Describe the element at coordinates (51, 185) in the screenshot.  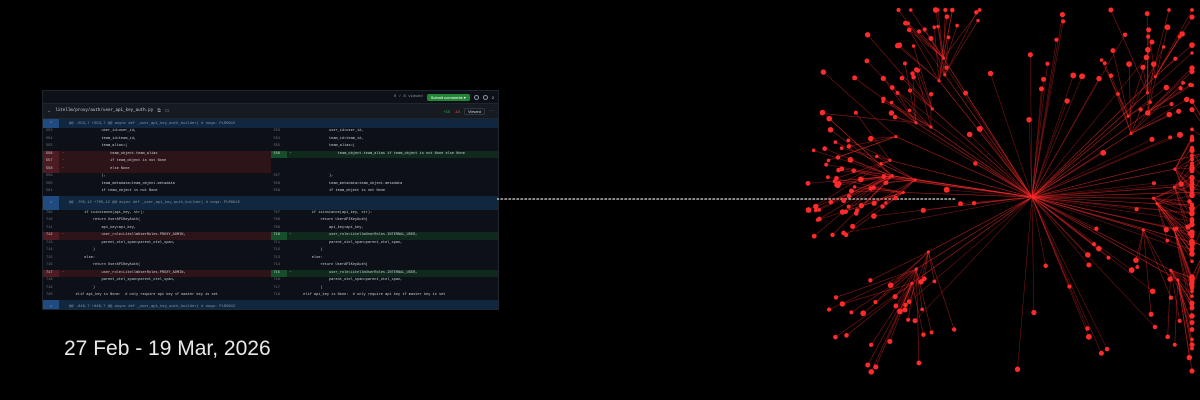
I see `line-number: 560` at that location.